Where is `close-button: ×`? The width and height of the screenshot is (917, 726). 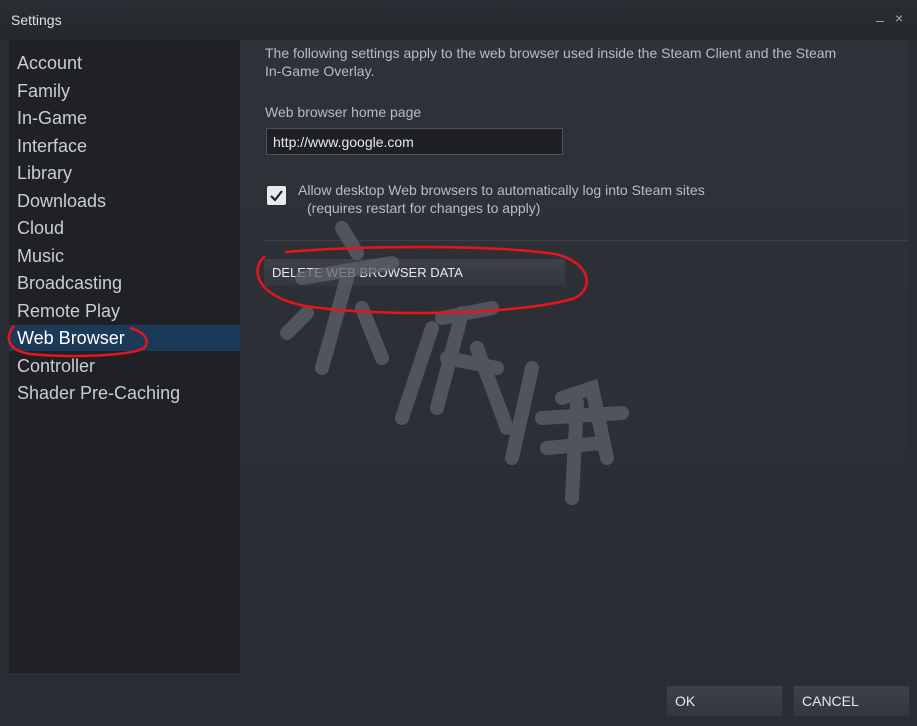
close-button: × is located at coordinates (899, 18).